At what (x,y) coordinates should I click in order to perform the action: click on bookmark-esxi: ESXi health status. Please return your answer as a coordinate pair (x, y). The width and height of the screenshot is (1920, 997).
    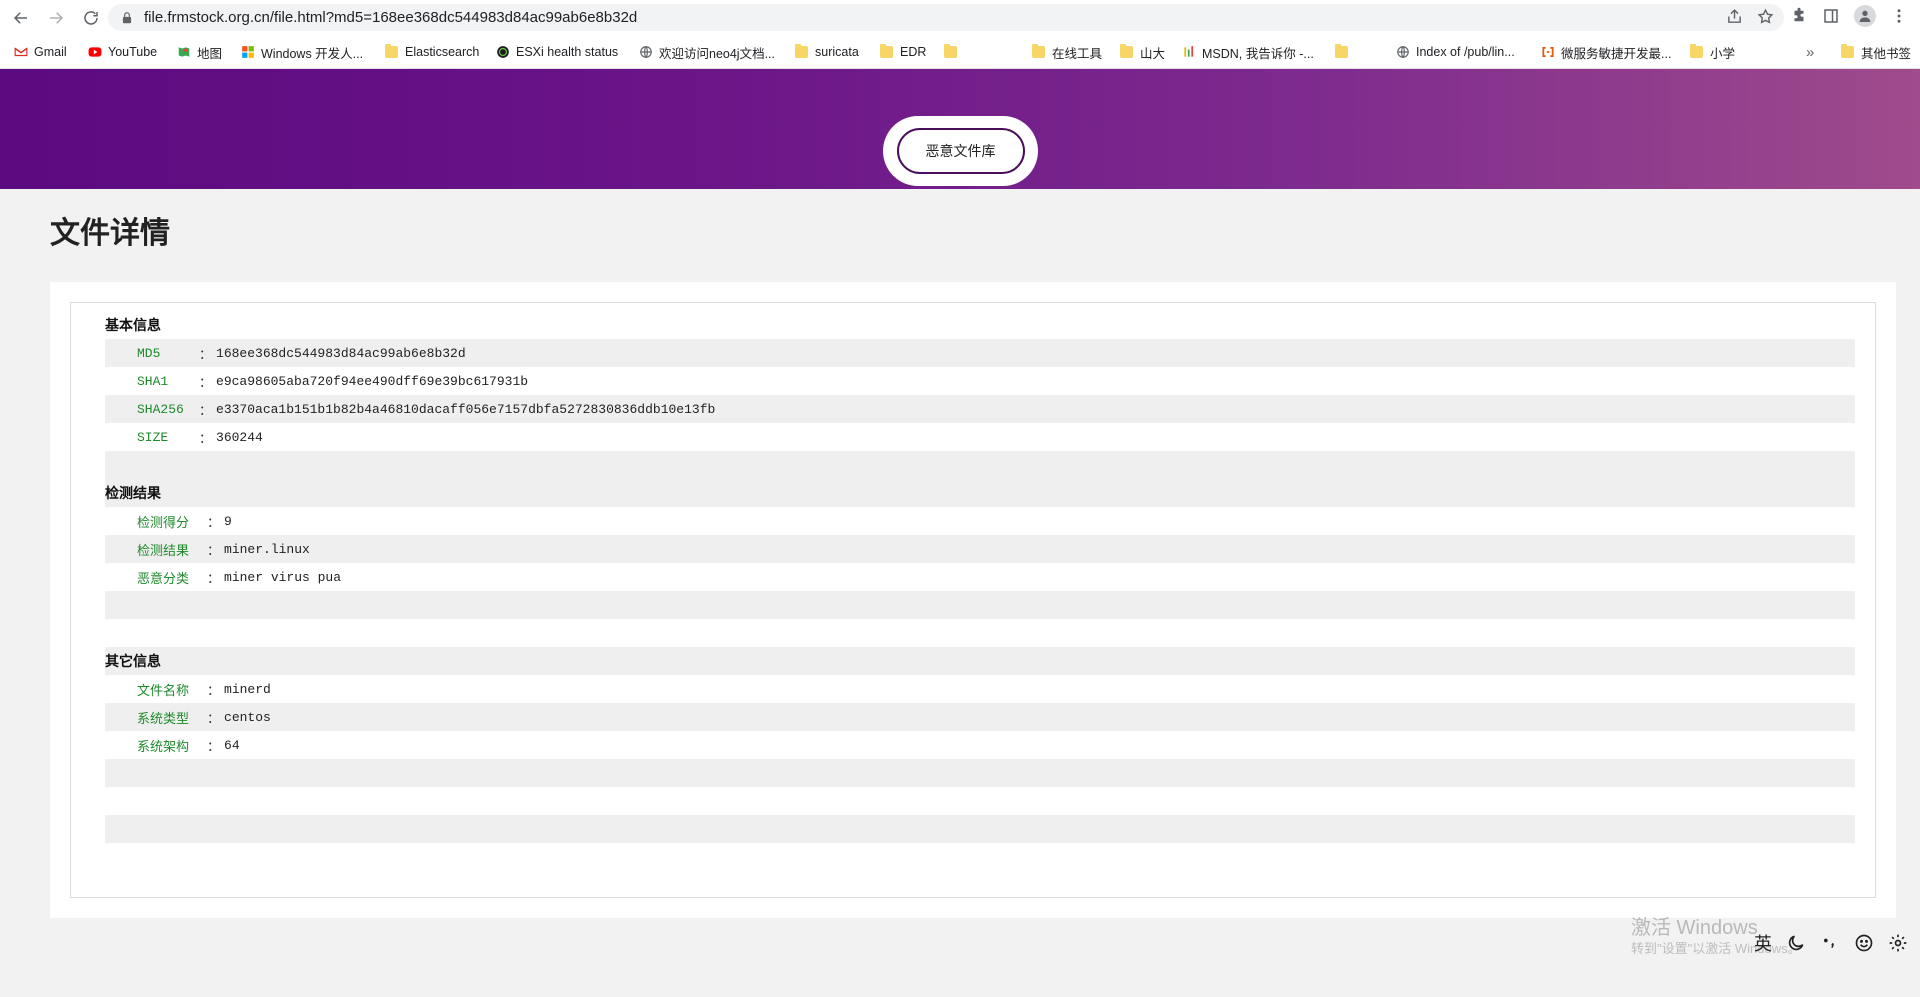
    Looking at the image, I should click on (557, 52).